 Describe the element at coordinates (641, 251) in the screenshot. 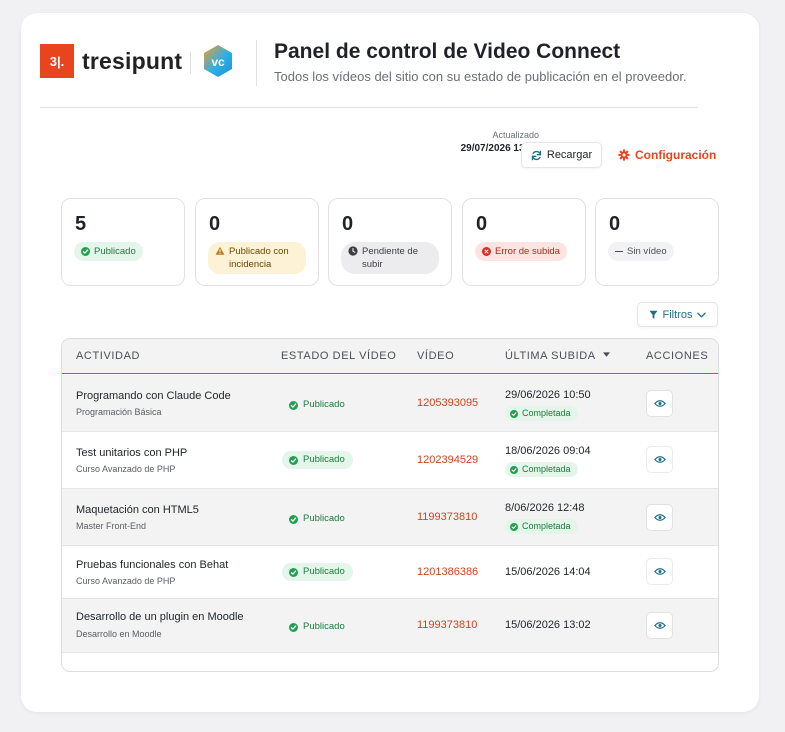

I see `status-badge-no-video: Sin vídeo` at that location.